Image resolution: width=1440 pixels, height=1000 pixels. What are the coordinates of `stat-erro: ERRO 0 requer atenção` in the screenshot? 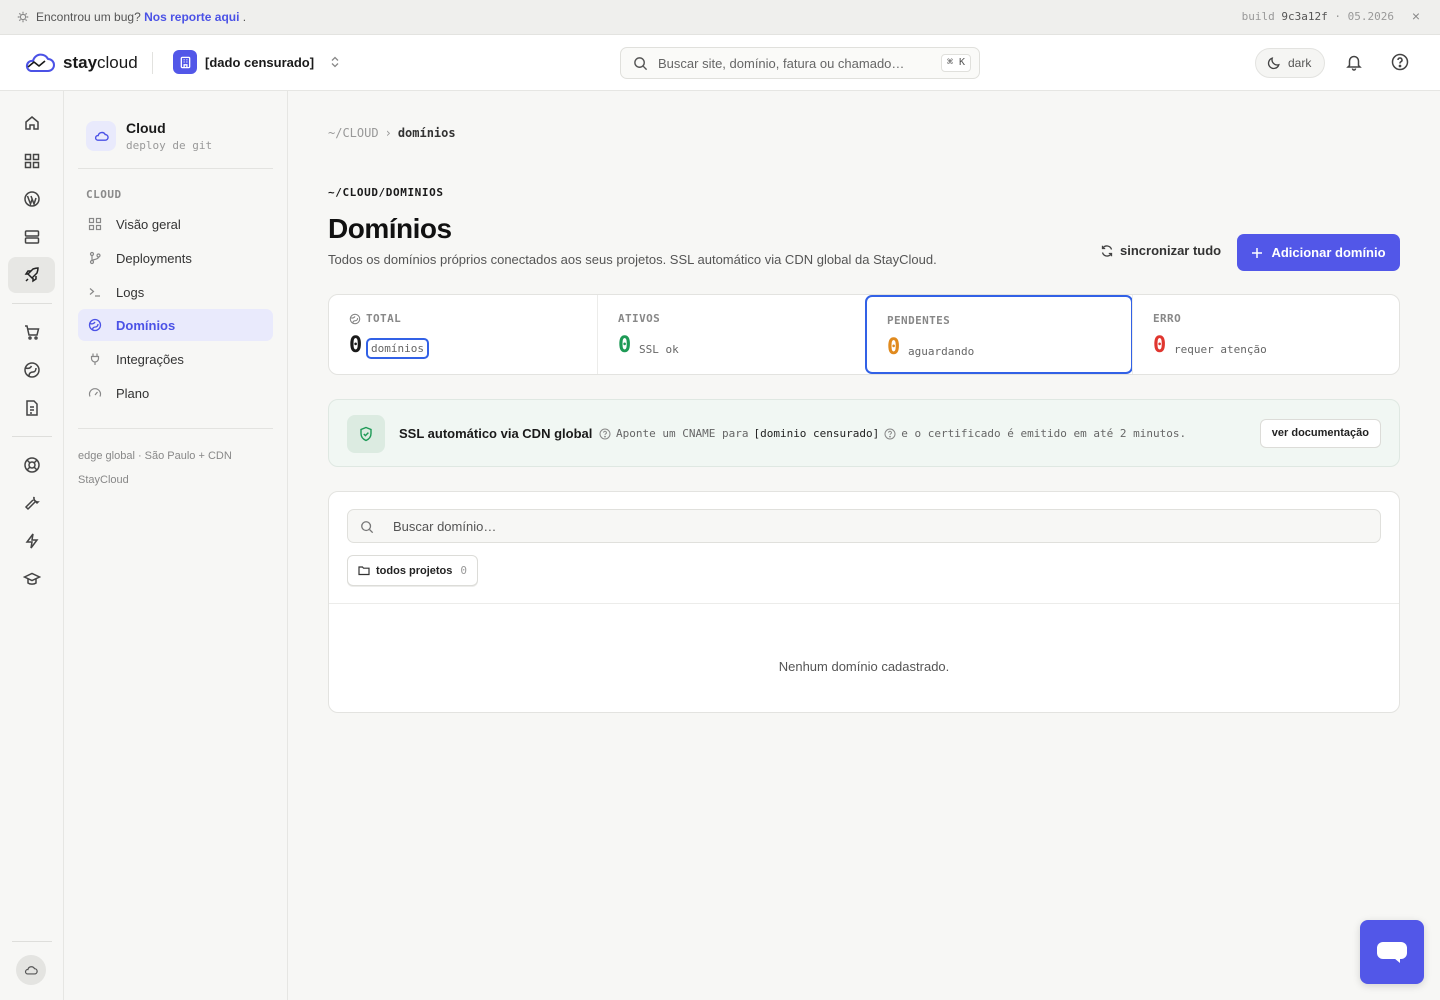 It's located at (1266, 334).